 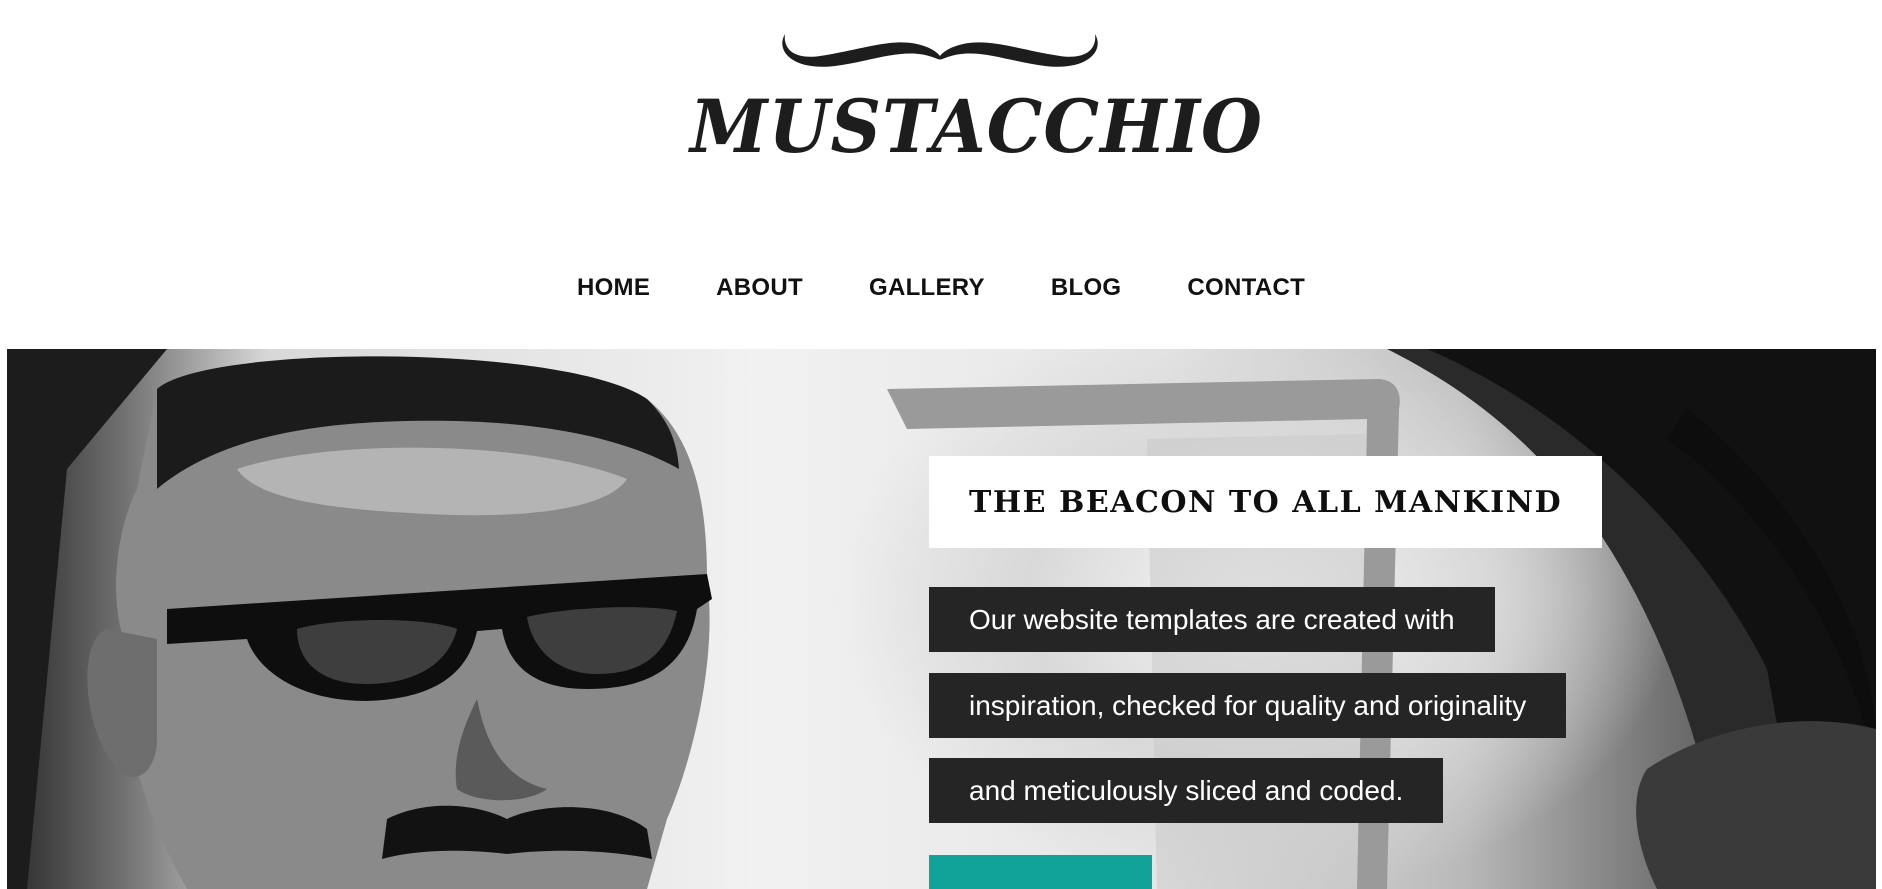 I want to click on hero-headline: THE BEACON TO ALL MANKIND, so click(x=1266, y=502).